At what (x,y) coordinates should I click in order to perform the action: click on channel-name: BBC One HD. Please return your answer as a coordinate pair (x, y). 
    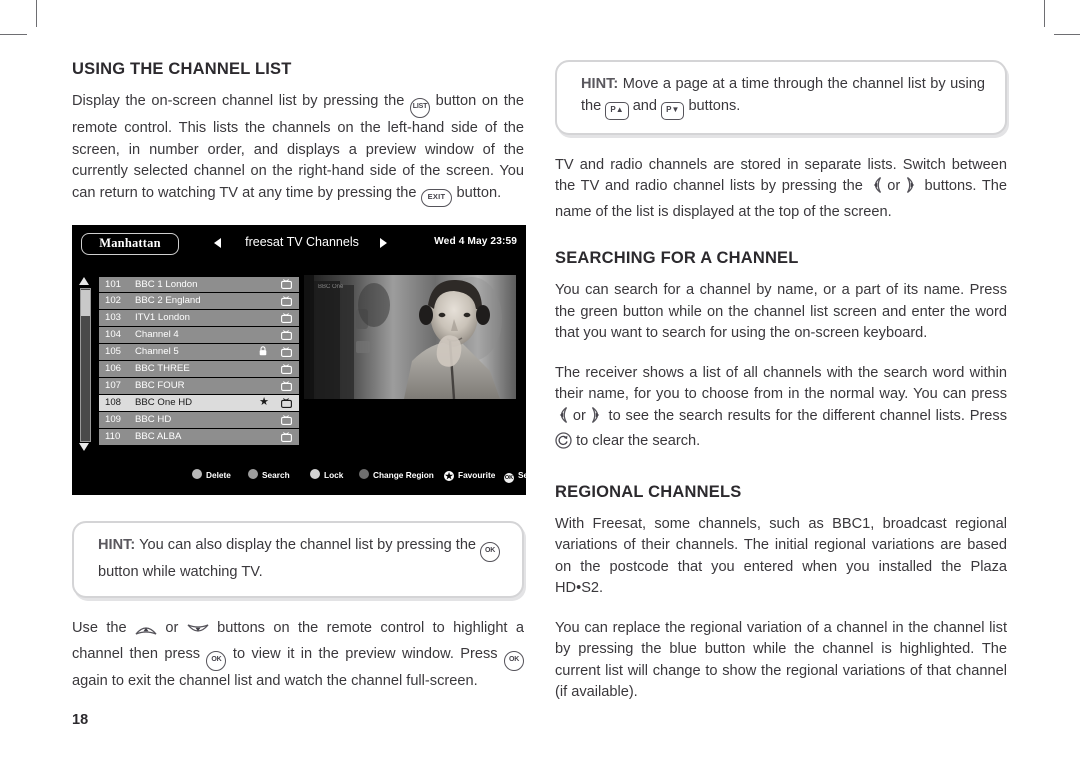
    Looking at the image, I should click on (164, 403).